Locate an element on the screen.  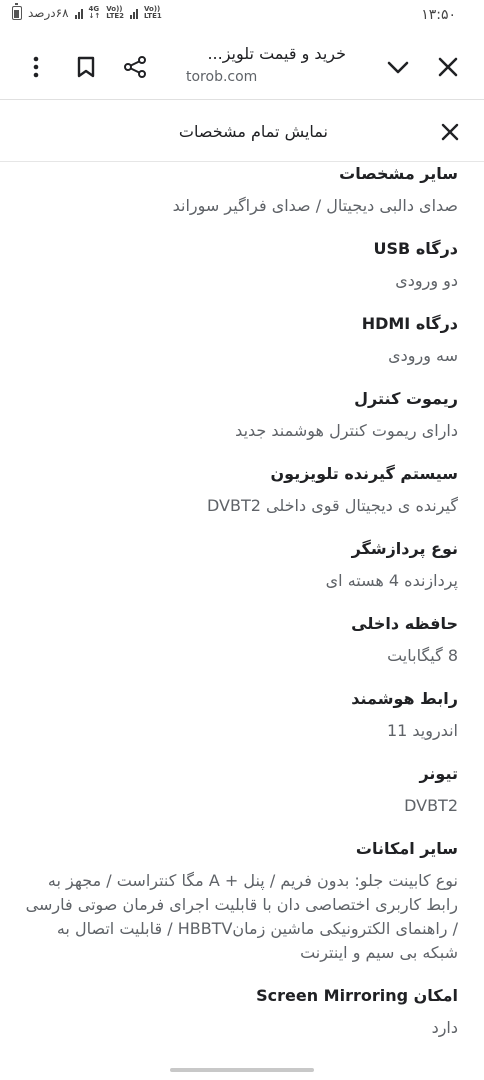
spec-item: امکان Screen Mirroring دارد is located at coordinates (242, 1012).